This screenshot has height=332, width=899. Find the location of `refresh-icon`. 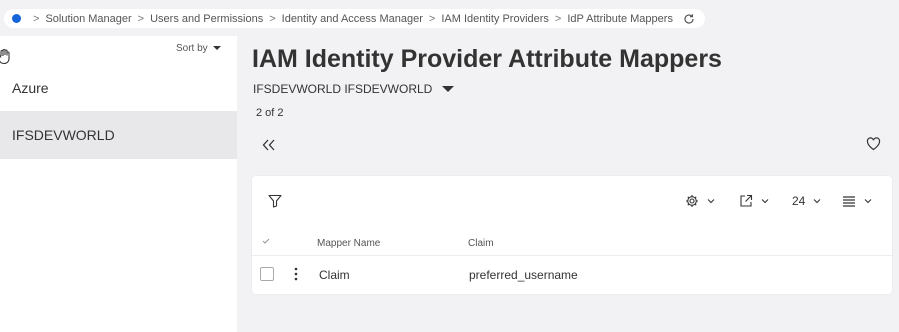

refresh-icon is located at coordinates (689, 19).